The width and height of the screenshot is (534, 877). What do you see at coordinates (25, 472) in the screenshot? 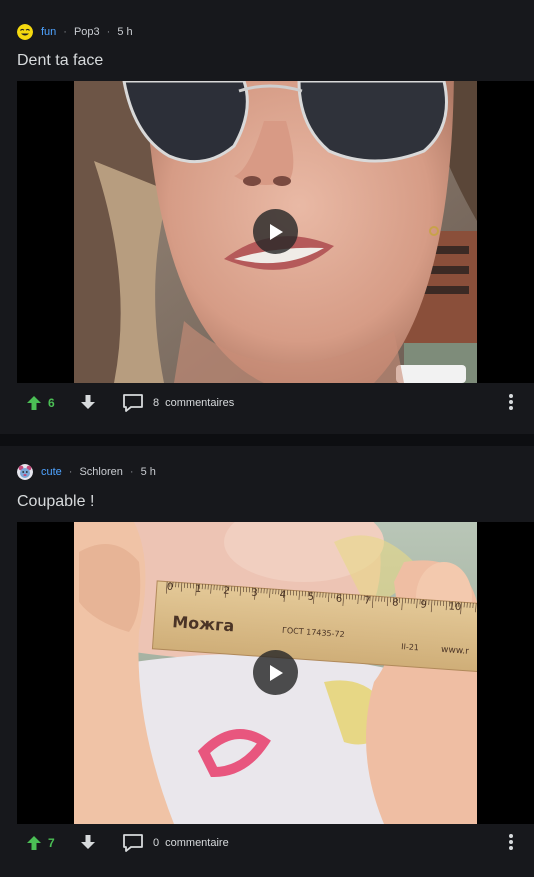
I see `bear-icon` at bounding box center [25, 472].